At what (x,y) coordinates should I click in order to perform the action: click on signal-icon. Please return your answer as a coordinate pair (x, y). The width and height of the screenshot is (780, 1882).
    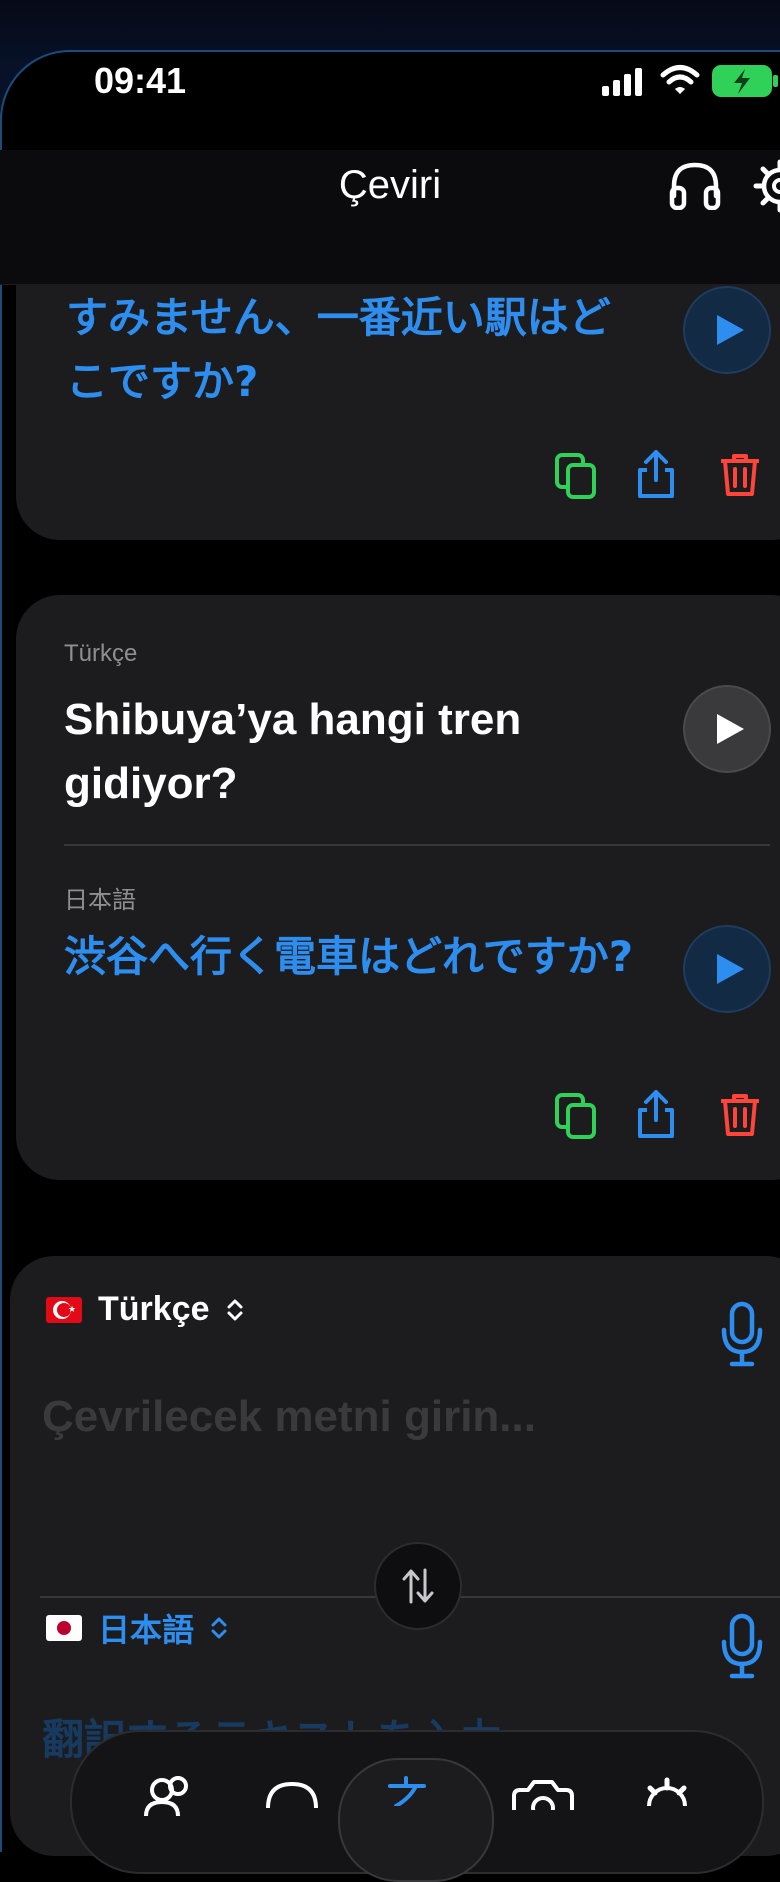
    Looking at the image, I should click on (622, 82).